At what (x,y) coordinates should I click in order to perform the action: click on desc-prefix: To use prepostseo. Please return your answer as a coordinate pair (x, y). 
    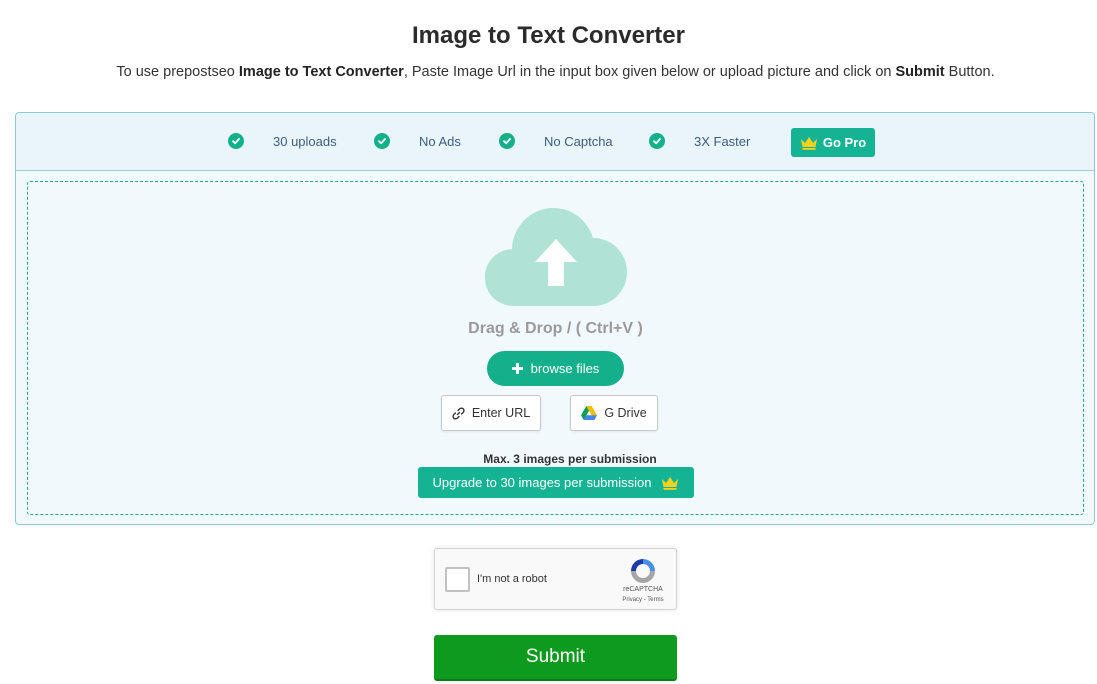
    Looking at the image, I should click on (177, 72).